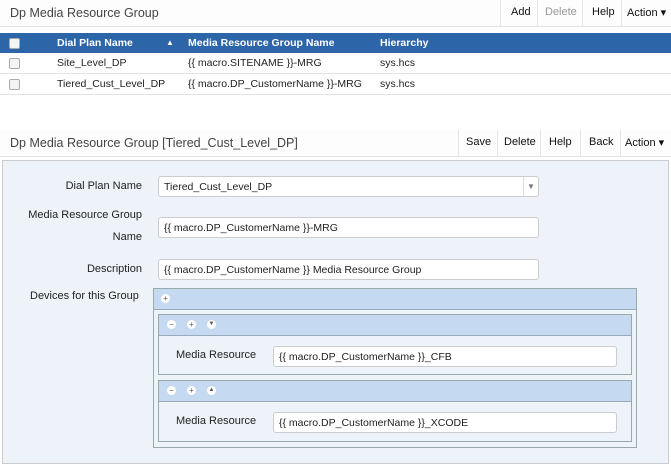 This screenshot has height=465, width=671. Describe the element at coordinates (211, 324) in the screenshot. I see `move-down-icon: ▼` at that location.